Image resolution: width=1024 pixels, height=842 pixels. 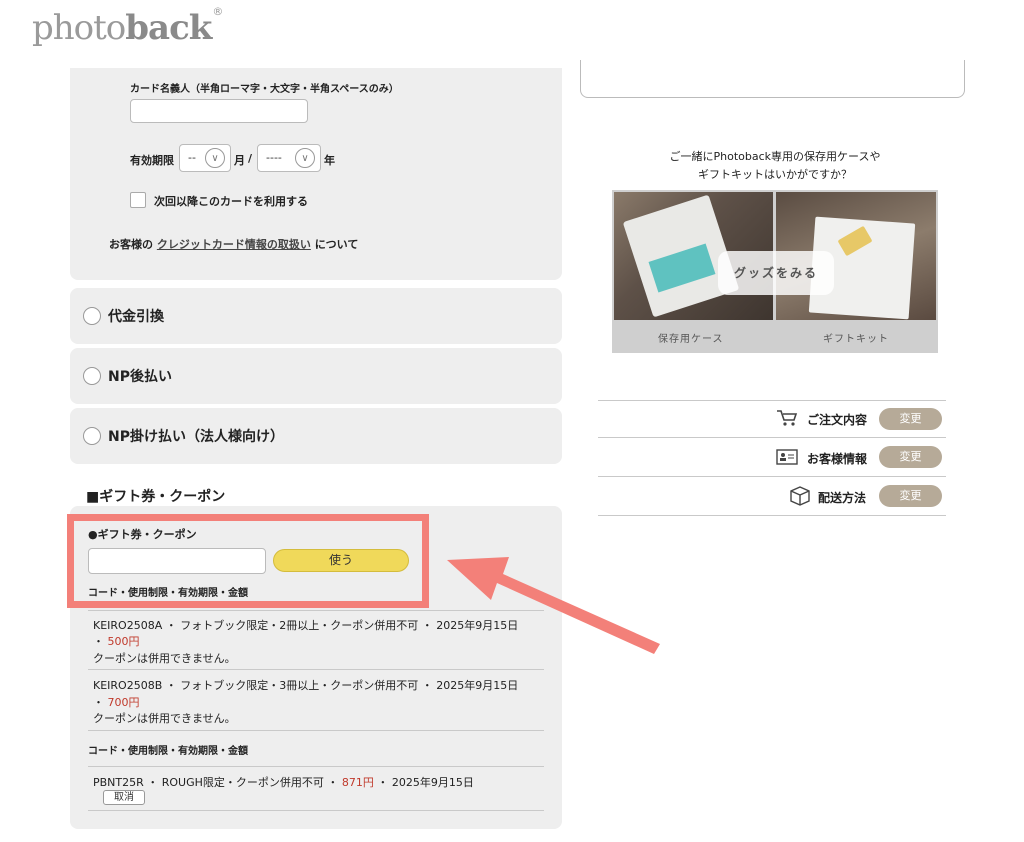 What do you see at coordinates (140, 377) in the screenshot?
I see `payment-option-label: NP後払い` at bounding box center [140, 377].